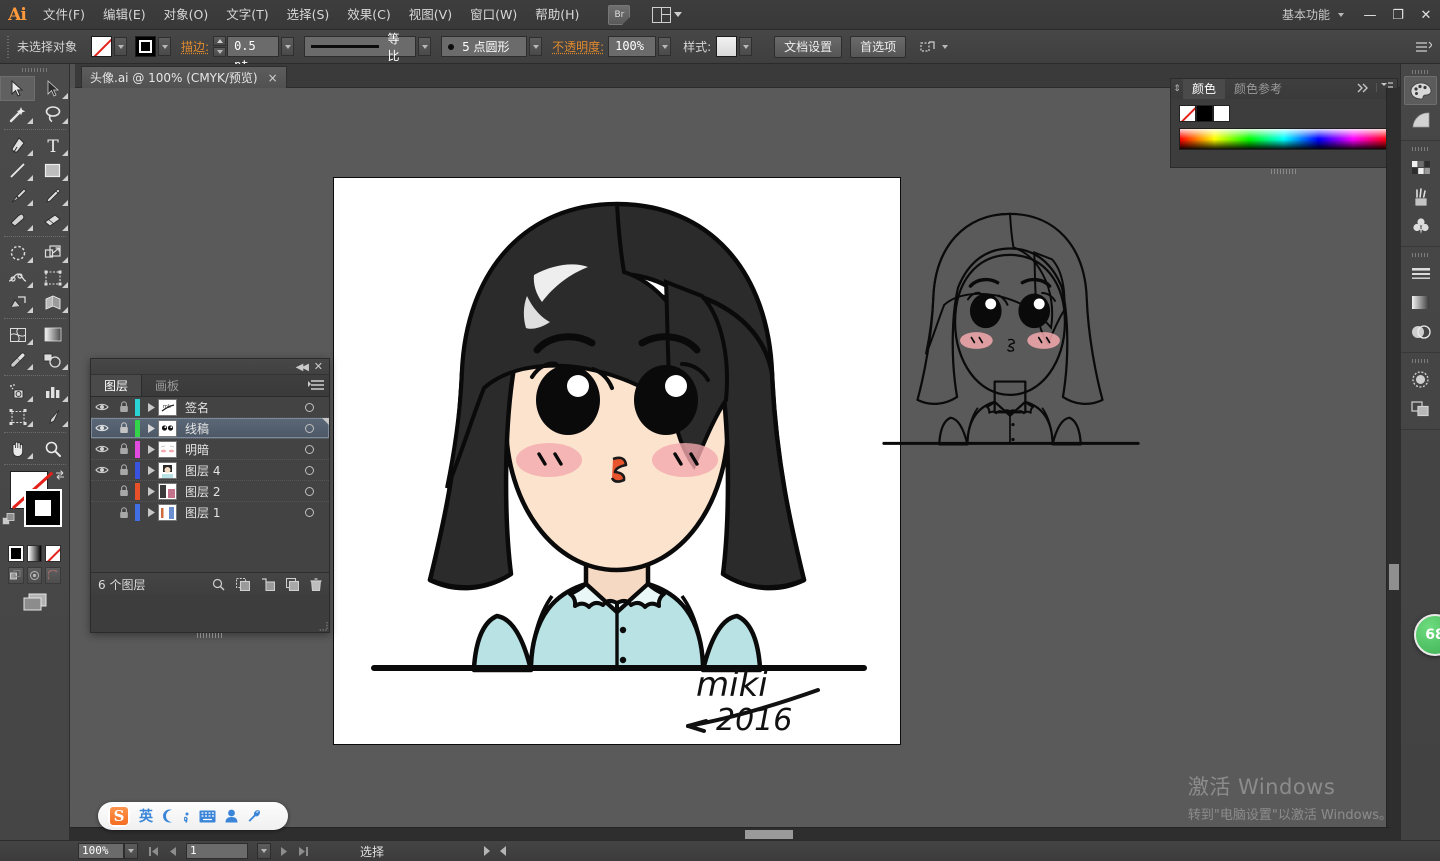  Describe the element at coordinates (102, 46) in the screenshot. I see `fill-swatch` at that location.